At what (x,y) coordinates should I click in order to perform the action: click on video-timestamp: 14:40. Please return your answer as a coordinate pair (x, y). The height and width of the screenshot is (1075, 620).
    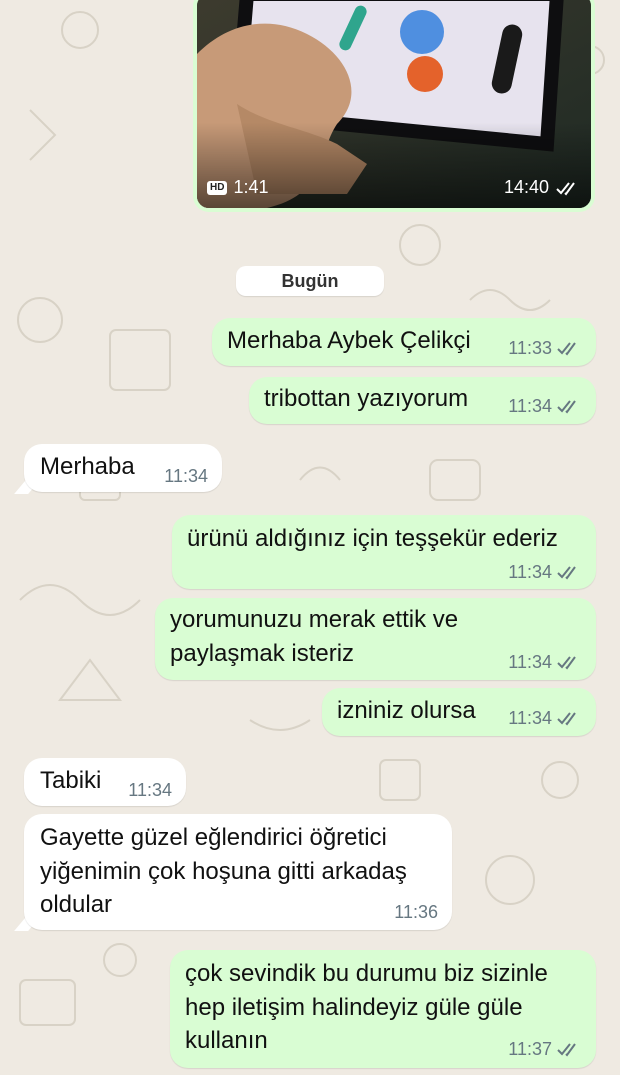
    Looking at the image, I should click on (542, 187).